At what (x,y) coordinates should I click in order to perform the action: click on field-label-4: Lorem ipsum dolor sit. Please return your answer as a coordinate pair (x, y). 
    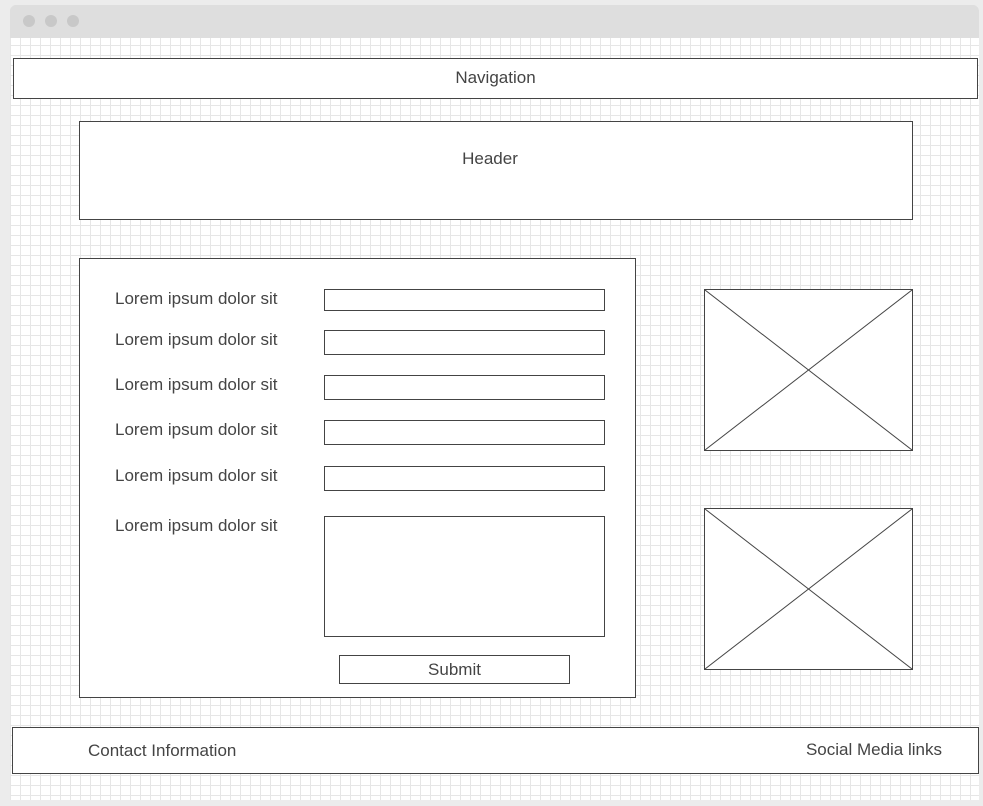
    Looking at the image, I should click on (196, 429).